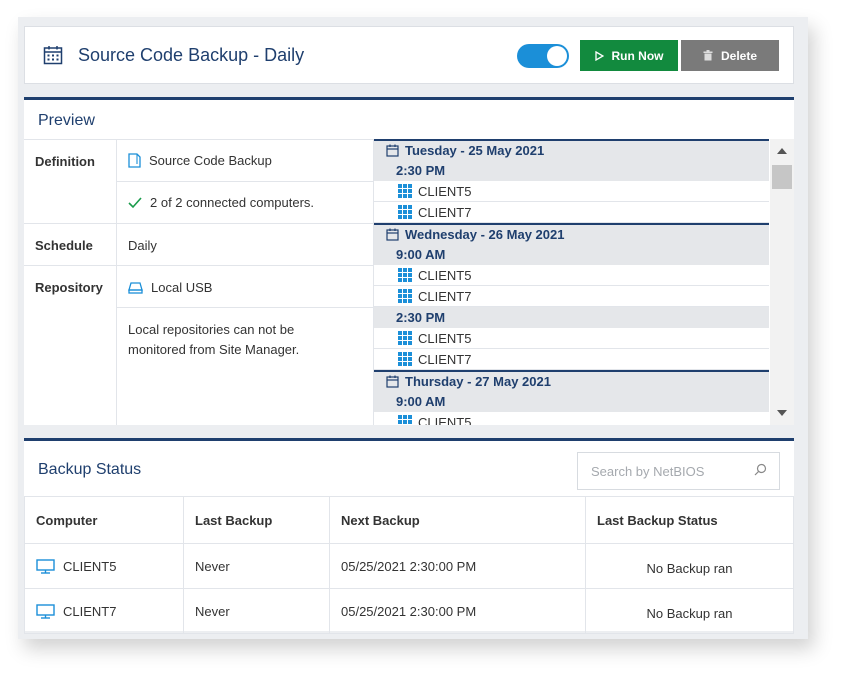 This screenshot has width=856, height=689. I want to click on check-icon, so click(135, 202).